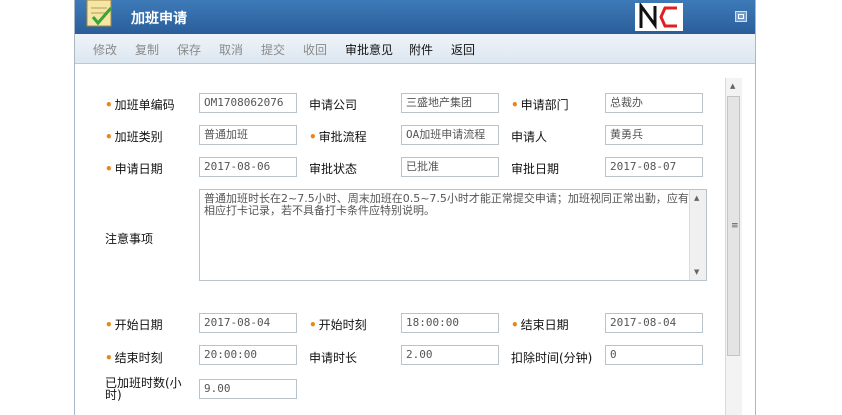  Describe the element at coordinates (450, 323) in the screenshot. I see `start-time-field: 18:00:00` at that location.